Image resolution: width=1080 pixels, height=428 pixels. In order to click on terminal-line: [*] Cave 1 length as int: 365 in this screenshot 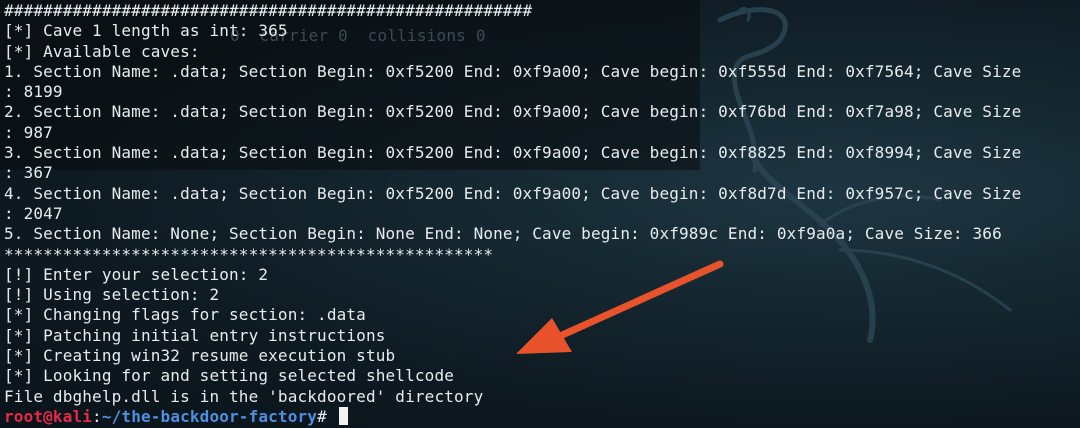, I will do `click(146, 31)`.